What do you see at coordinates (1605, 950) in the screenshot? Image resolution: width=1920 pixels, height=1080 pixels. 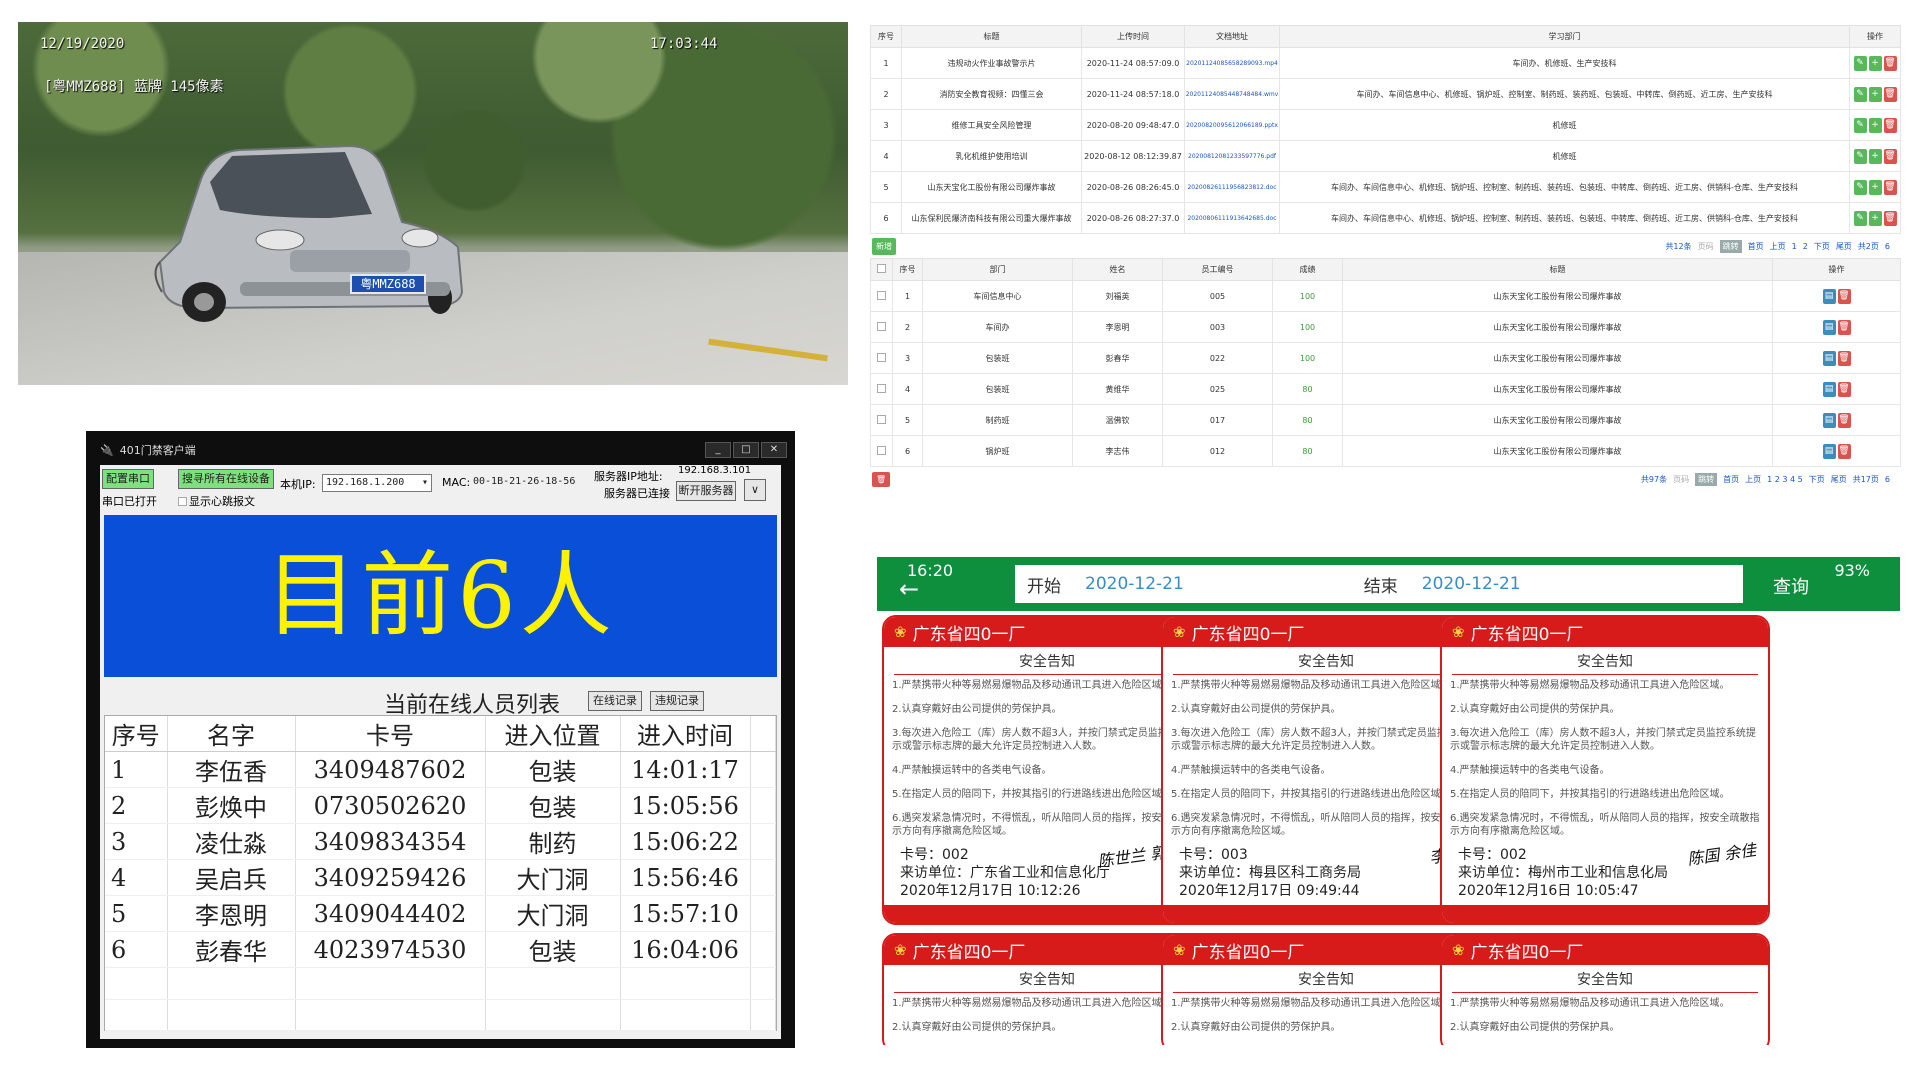 I see `card-header: ❀ 广东省四0一厂` at bounding box center [1605, 950].